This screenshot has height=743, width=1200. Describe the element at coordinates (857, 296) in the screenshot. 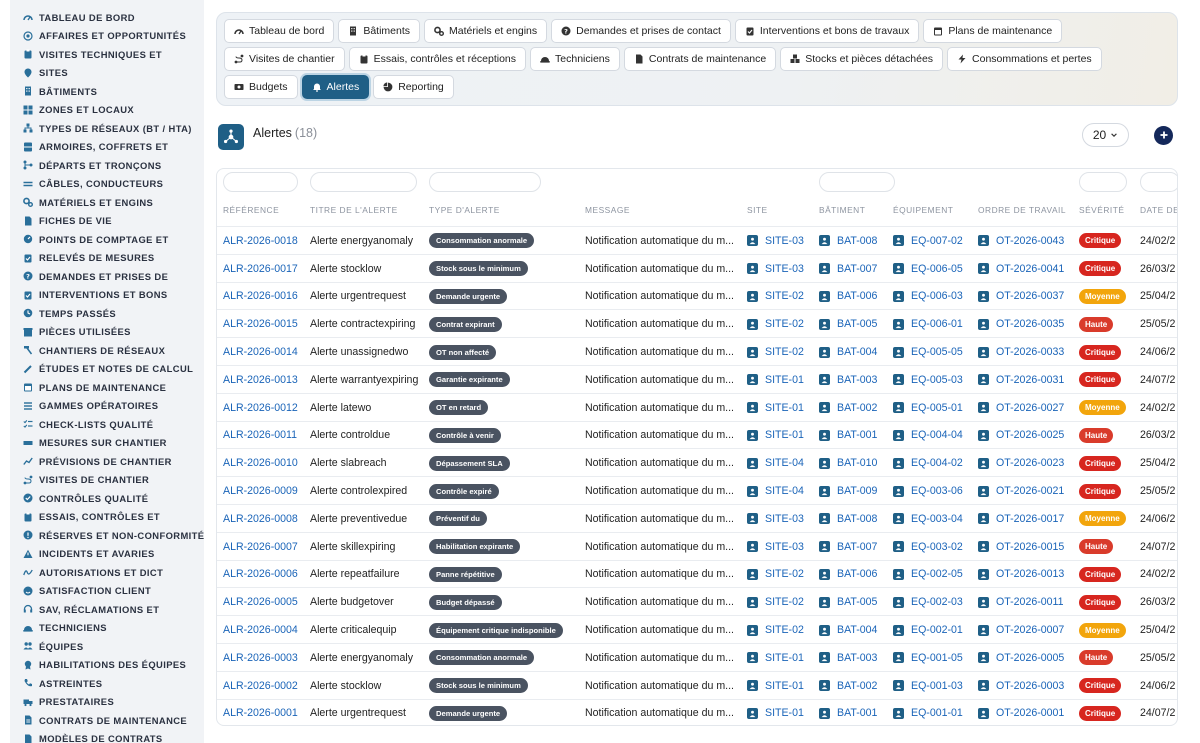

I see `building-link: BAT-006` at that location.